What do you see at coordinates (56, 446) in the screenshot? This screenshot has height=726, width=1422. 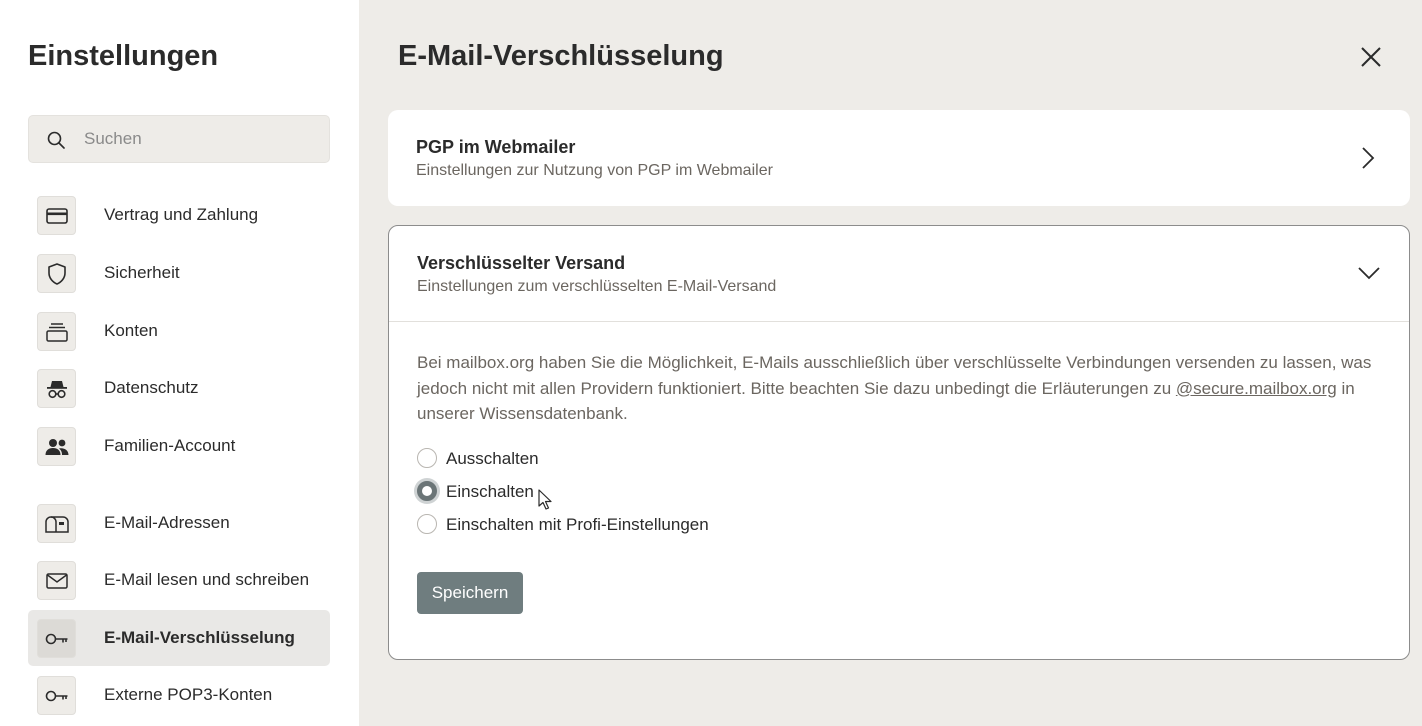 I see `people-icon` at bounding box center [56, 446].